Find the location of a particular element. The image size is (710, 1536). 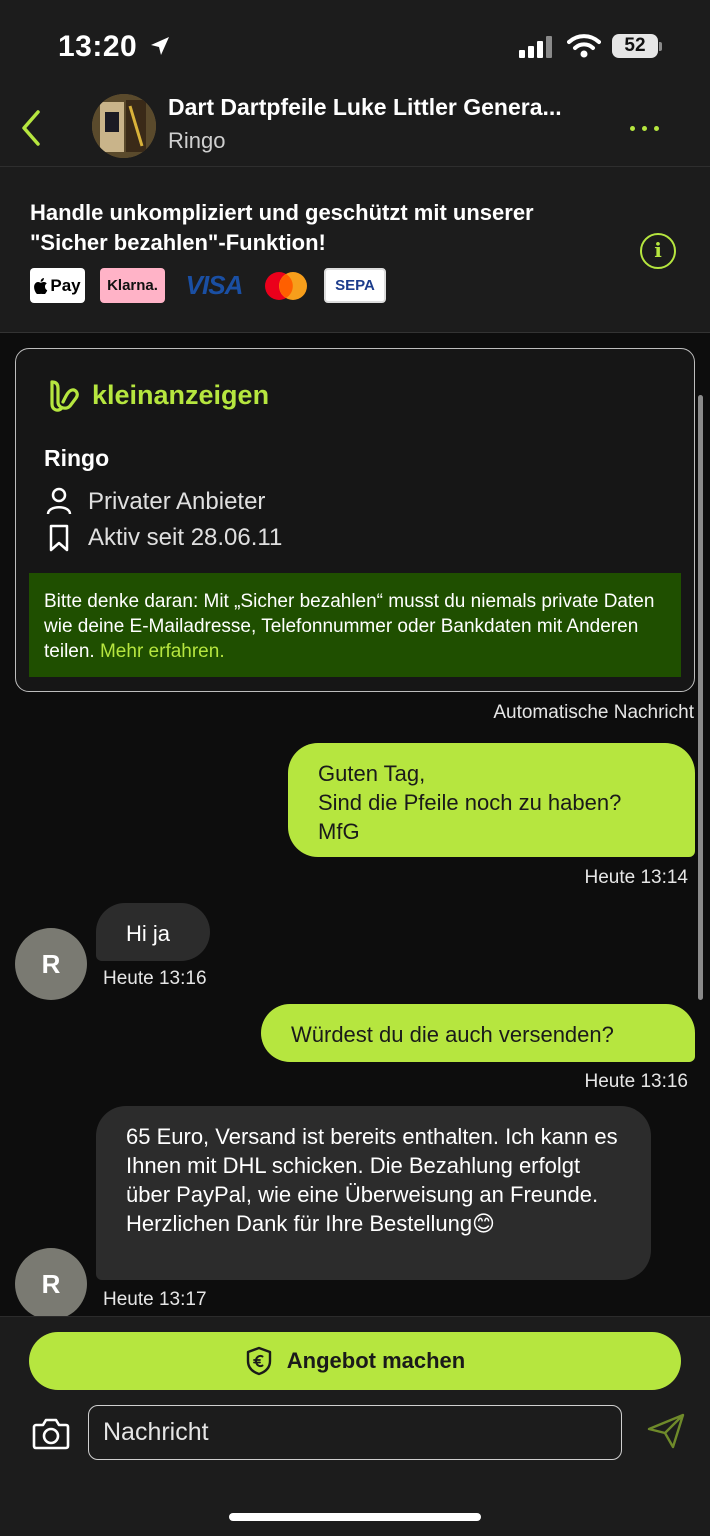

chevron-left-icon is located at coordinates (31, 128).